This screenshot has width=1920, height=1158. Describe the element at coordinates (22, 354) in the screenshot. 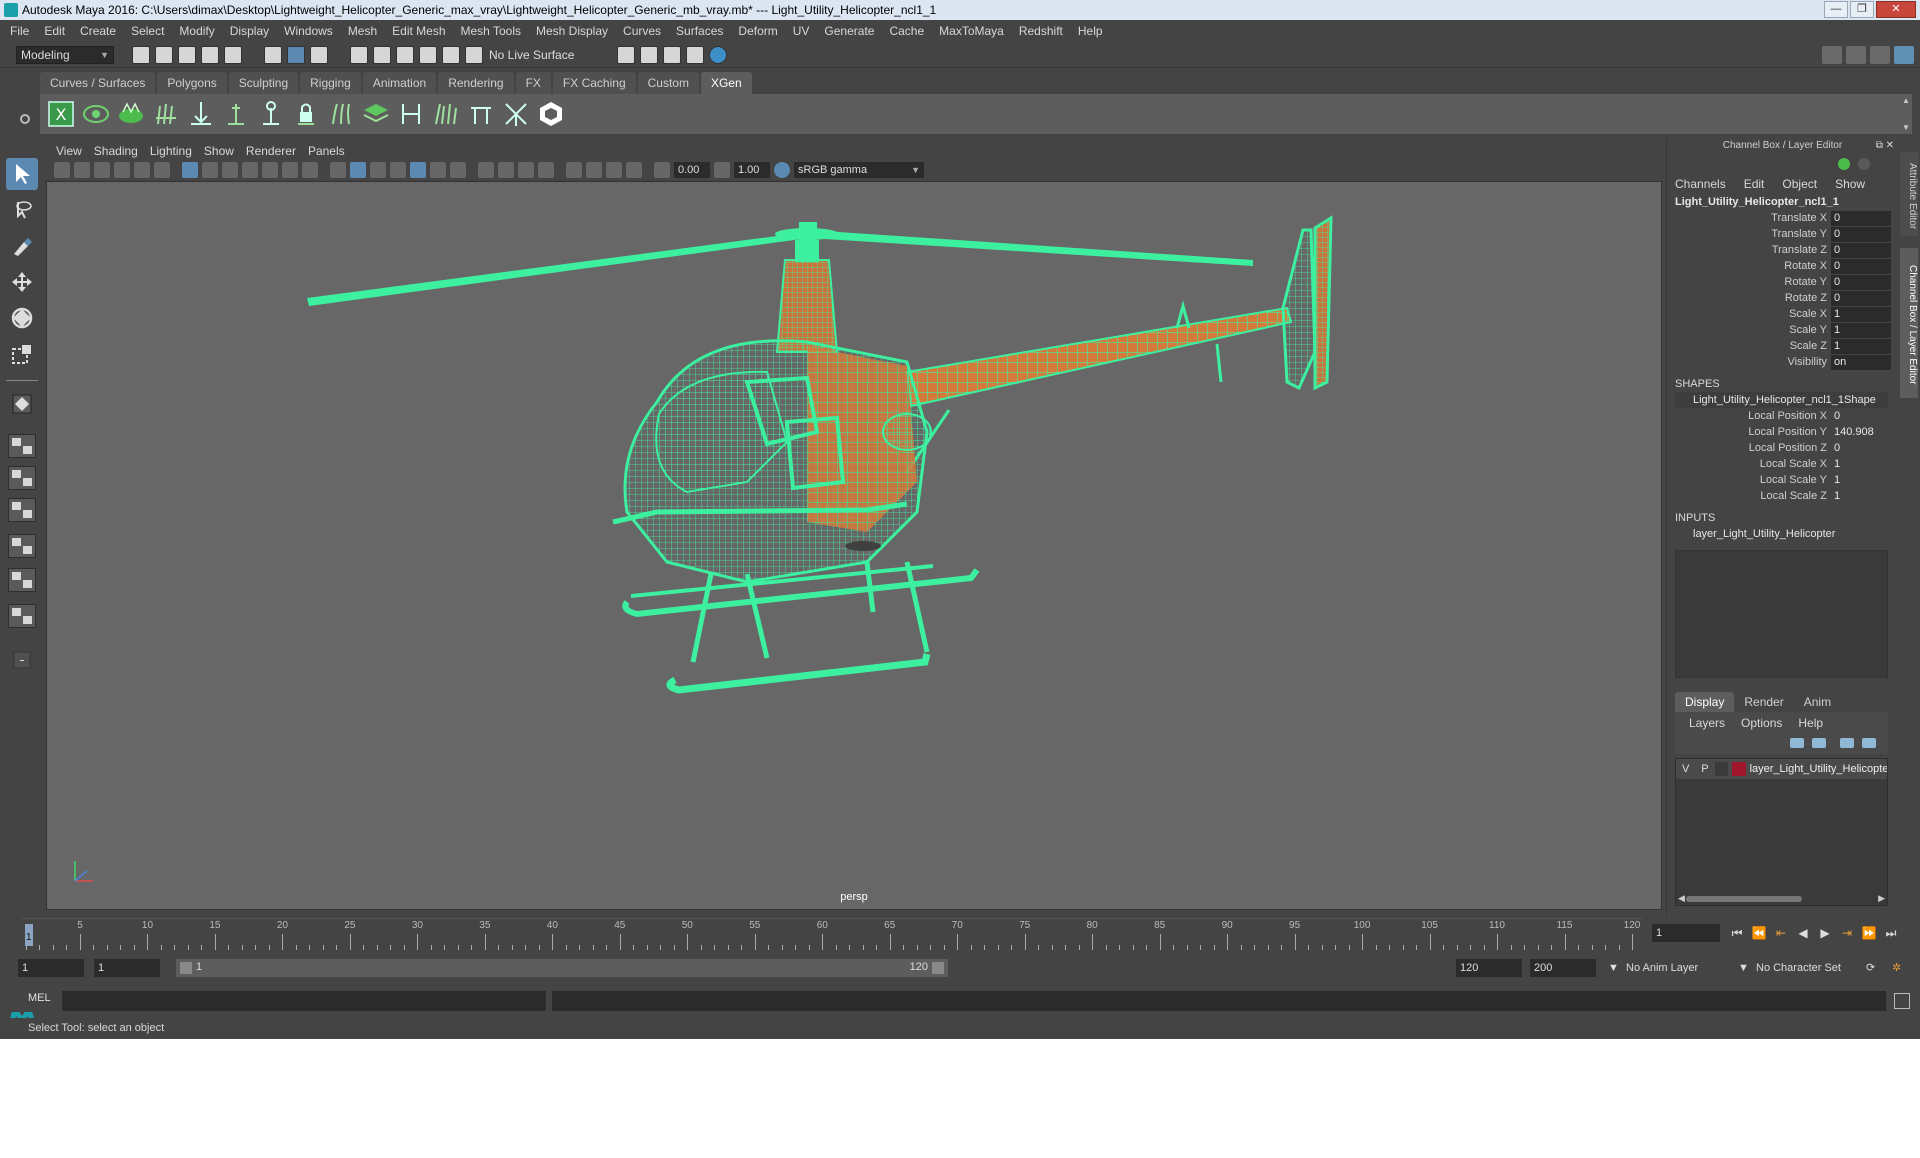

I see `scale-tool-icon` at that location.